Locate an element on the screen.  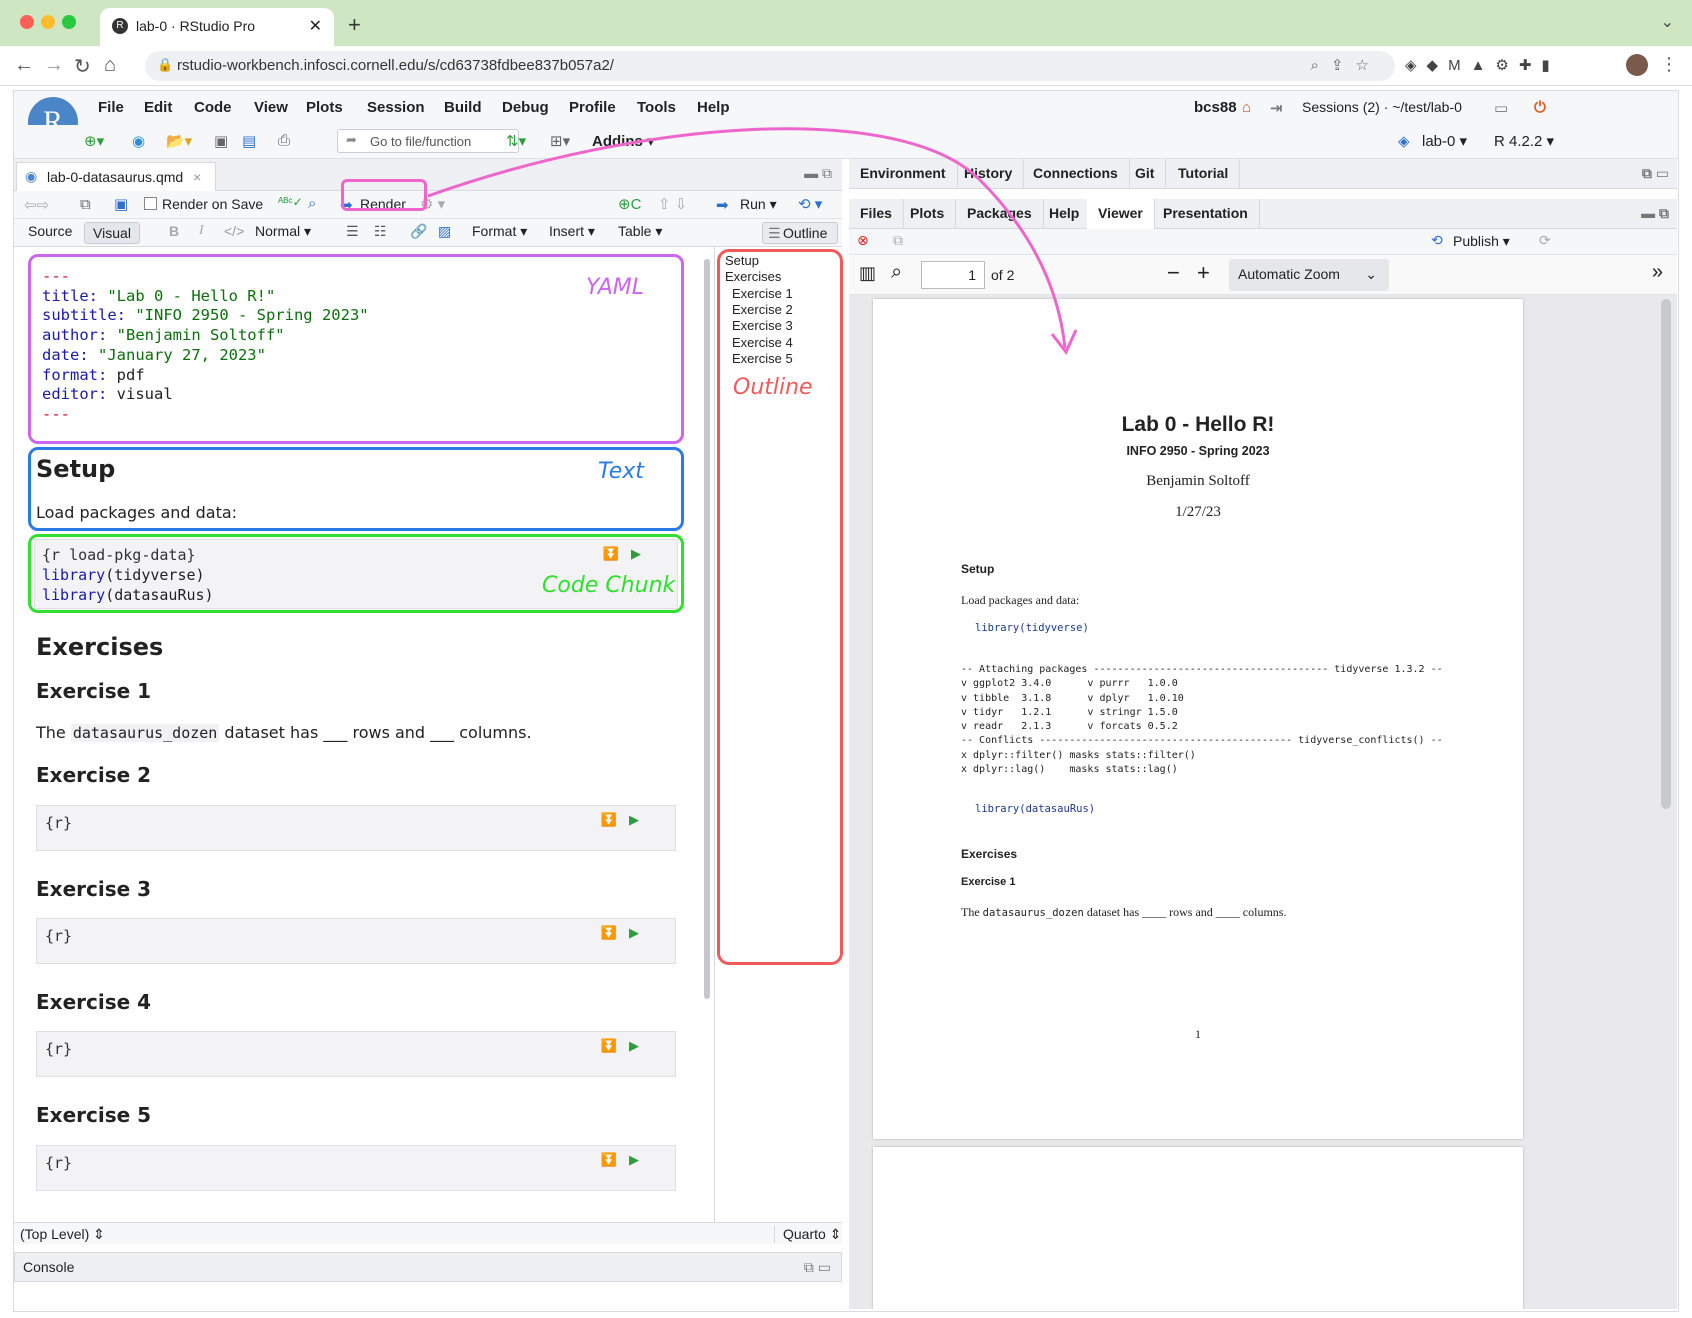
show-in-window-icon: ⧉ is located at coordinates (85, 204).